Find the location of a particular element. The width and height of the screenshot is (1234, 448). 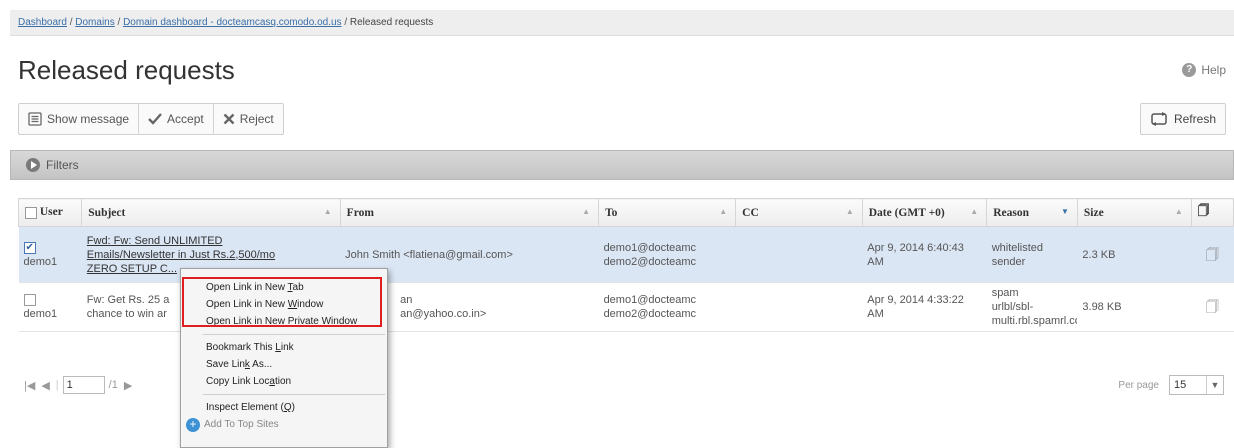

show-message-label: Show message is located at coordinates (88, 119).